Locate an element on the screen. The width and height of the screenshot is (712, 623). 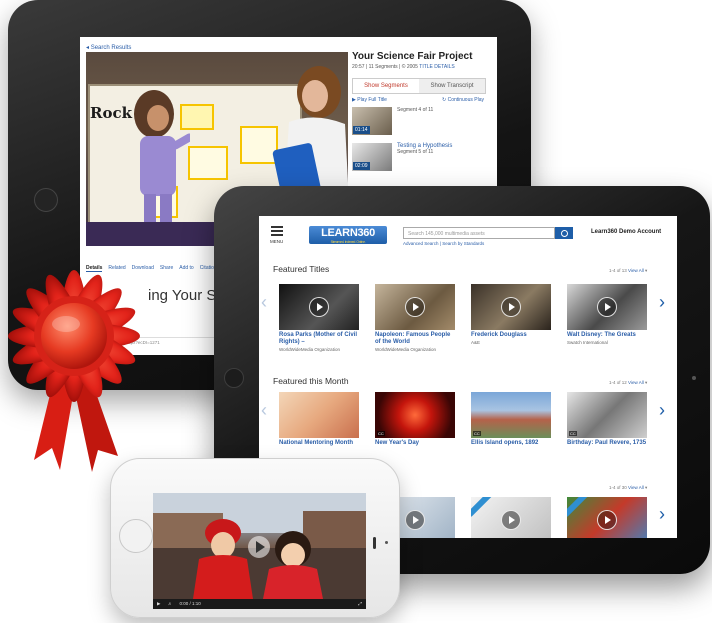
title-card: CC New Year's Day is located at coordinates (415, 419).